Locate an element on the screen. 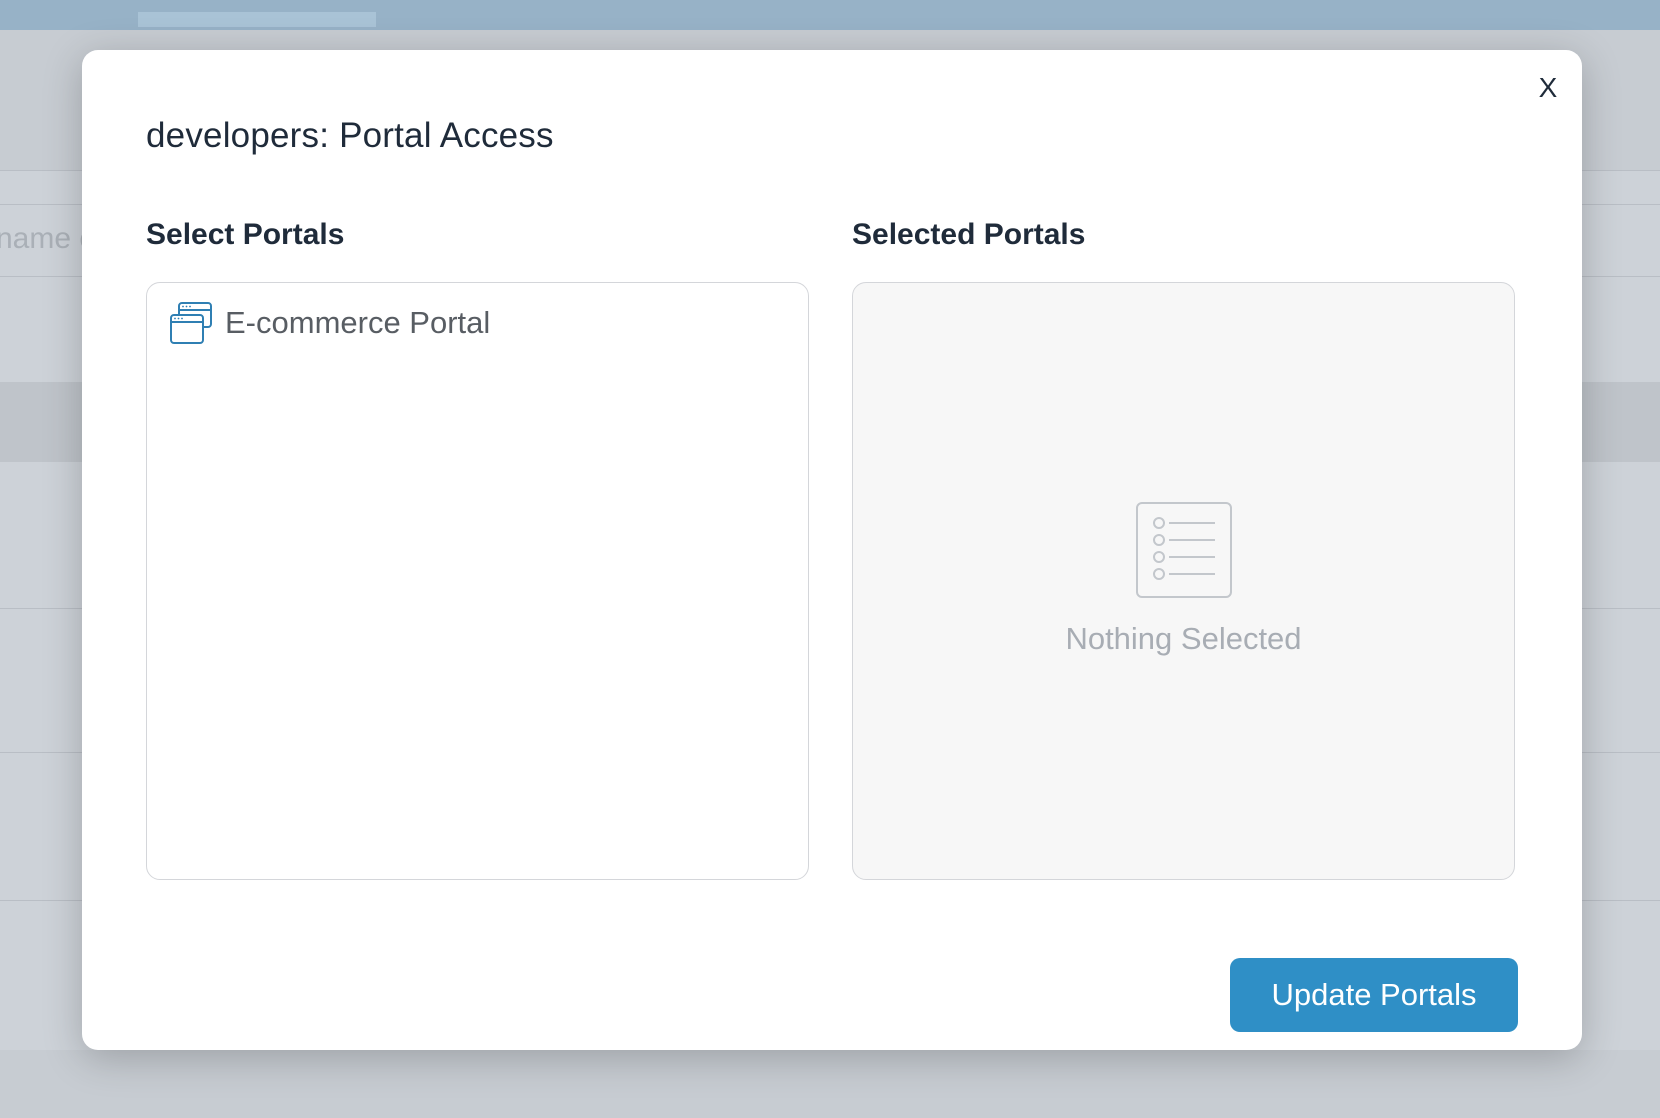  app-top-bar-tab is located at coordinates (257, 19).